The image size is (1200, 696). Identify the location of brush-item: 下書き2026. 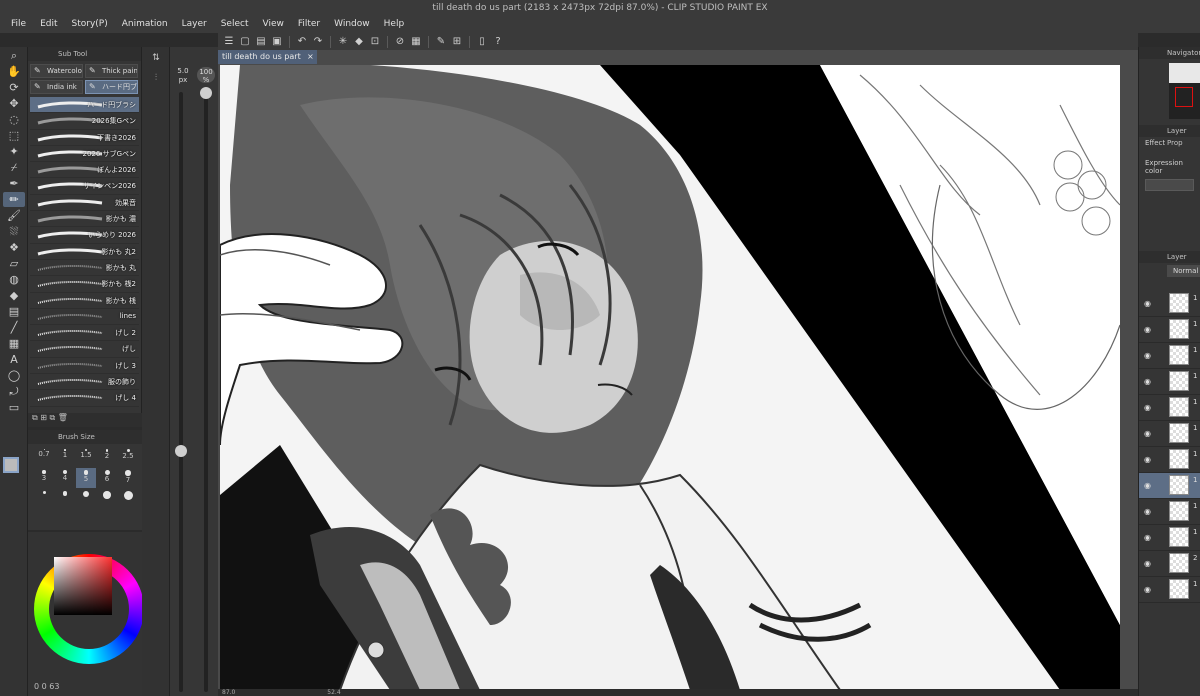
(84, 138).